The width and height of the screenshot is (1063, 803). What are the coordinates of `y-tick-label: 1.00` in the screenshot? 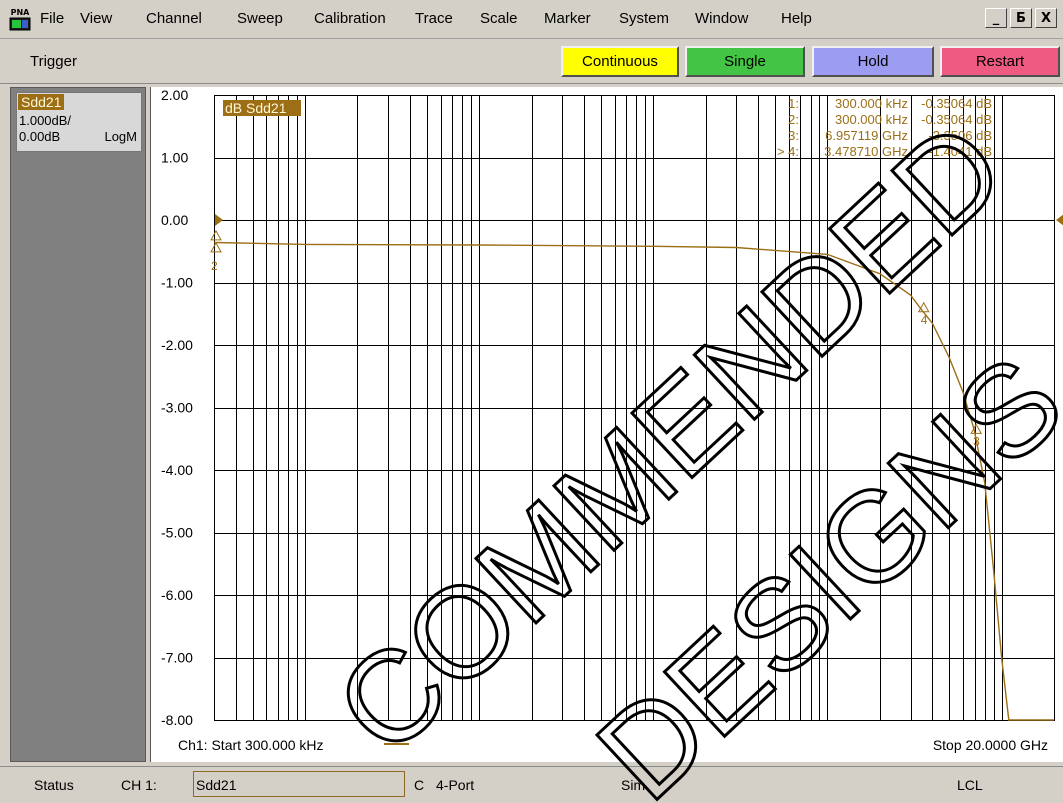 It's located at (174, 158).